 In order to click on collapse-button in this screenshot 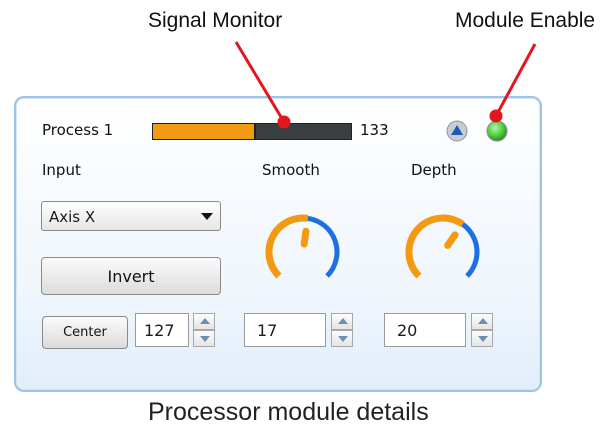, I will do `click(457, 131)`.